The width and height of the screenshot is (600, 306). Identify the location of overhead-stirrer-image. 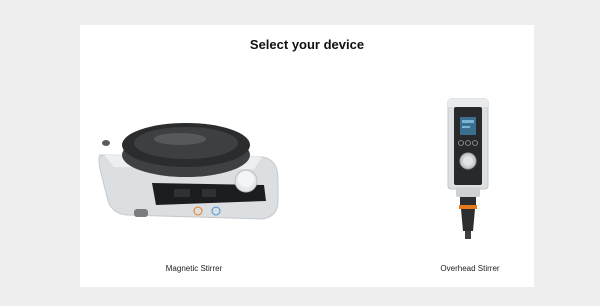
(468, 168).